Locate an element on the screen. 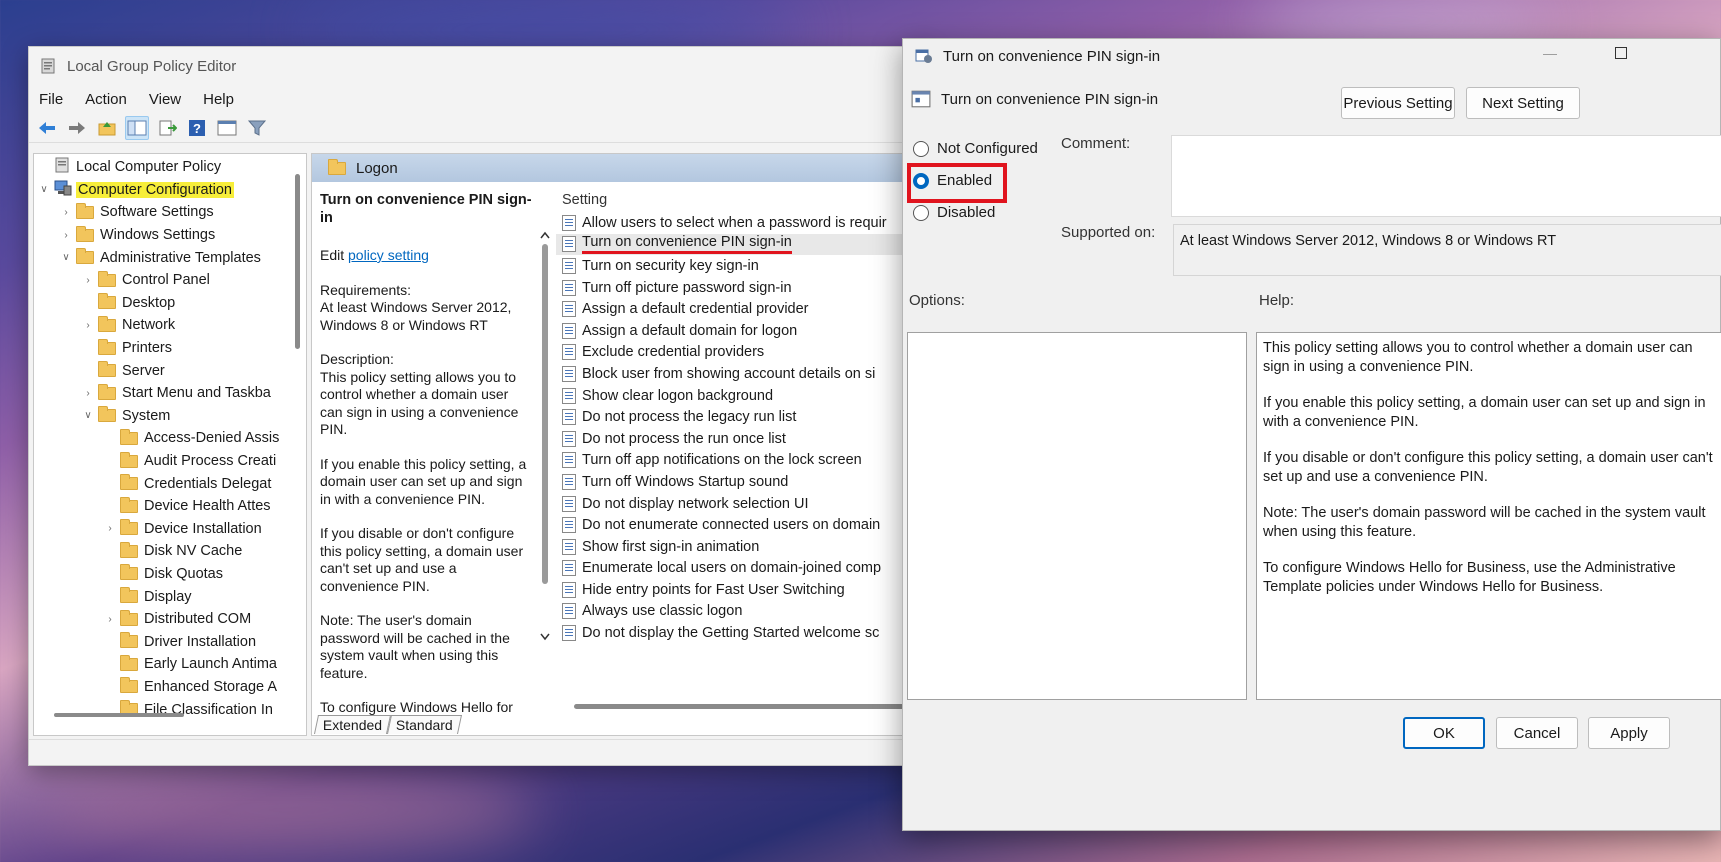 Image resolution: width=1721 pixels, height=862 pixels. maximize-icon is located at coordinates (1621, 53).